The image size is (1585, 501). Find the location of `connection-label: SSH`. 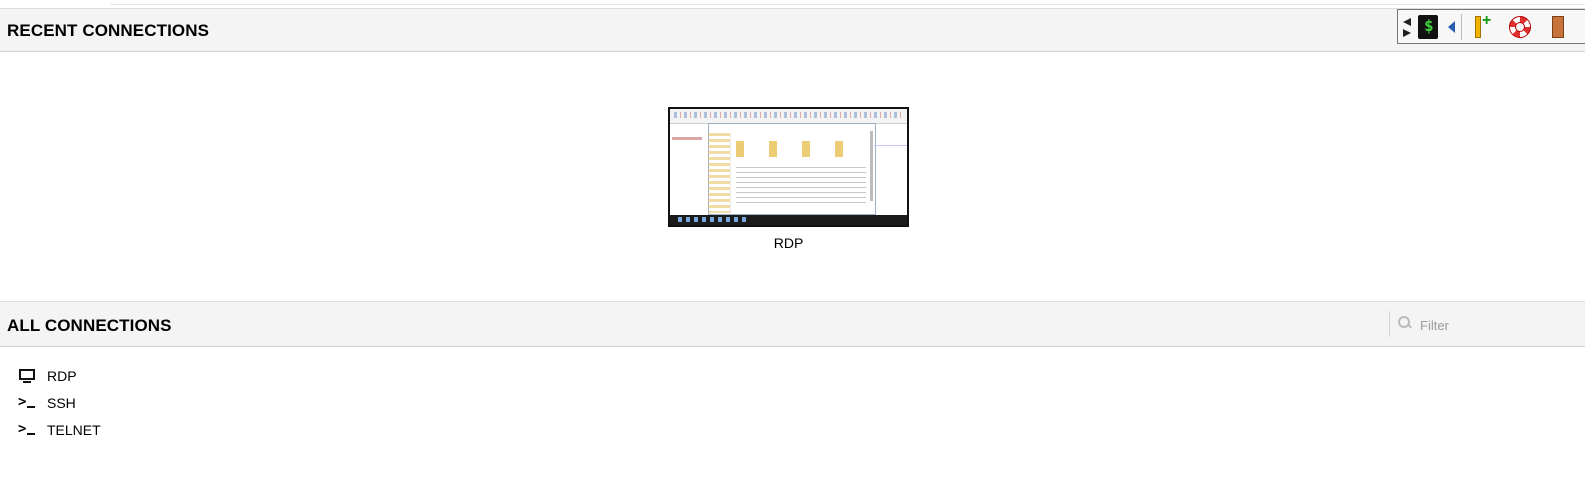

connection-label: SSH is located at coordinates (61, 403).